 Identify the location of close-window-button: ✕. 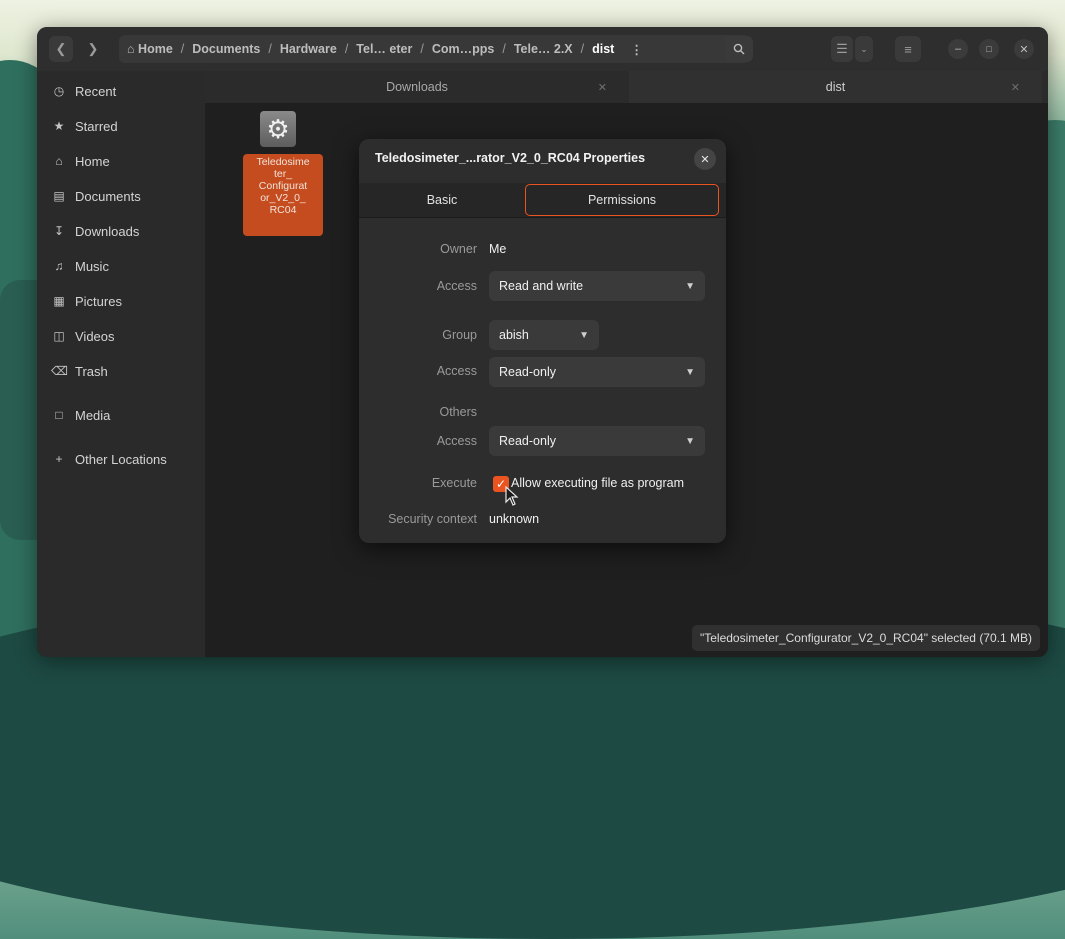
(1024, 49).